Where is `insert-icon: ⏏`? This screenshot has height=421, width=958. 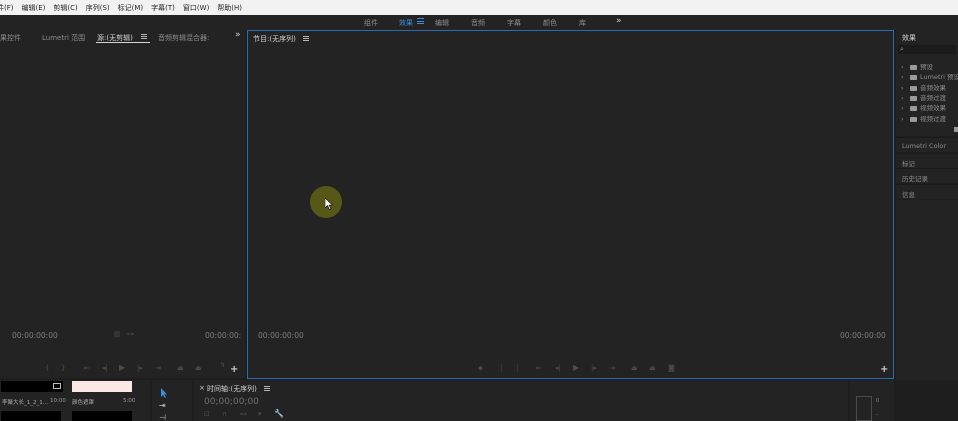
insert-icon: ⏏ is located at coordinates (180, 368).